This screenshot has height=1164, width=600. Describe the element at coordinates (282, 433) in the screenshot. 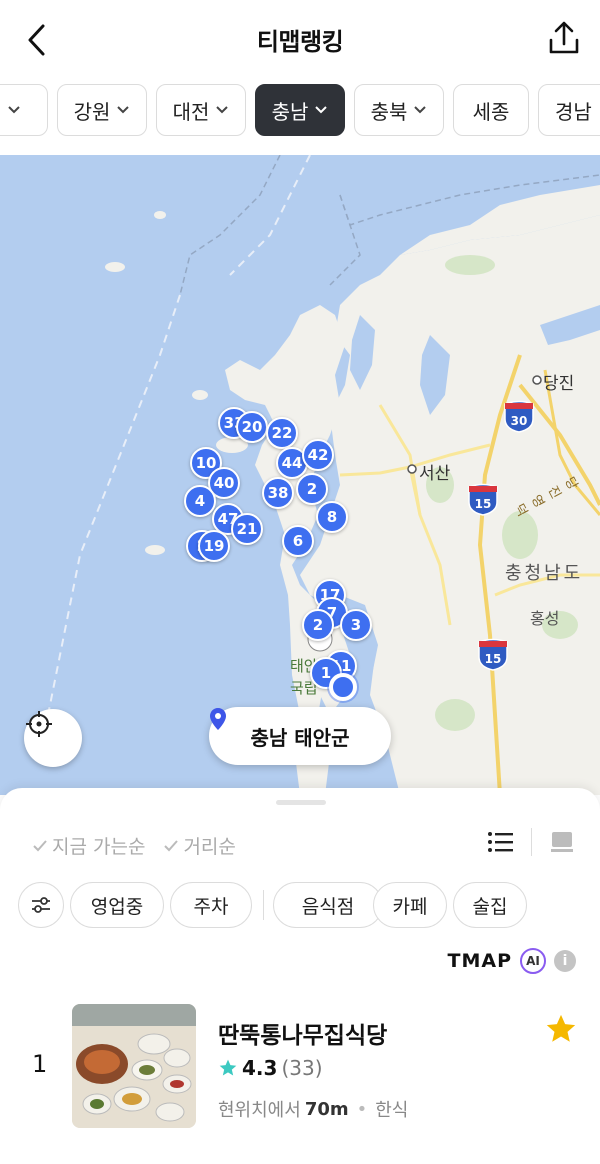

I see `map-cluster-marker: 22` at that location.